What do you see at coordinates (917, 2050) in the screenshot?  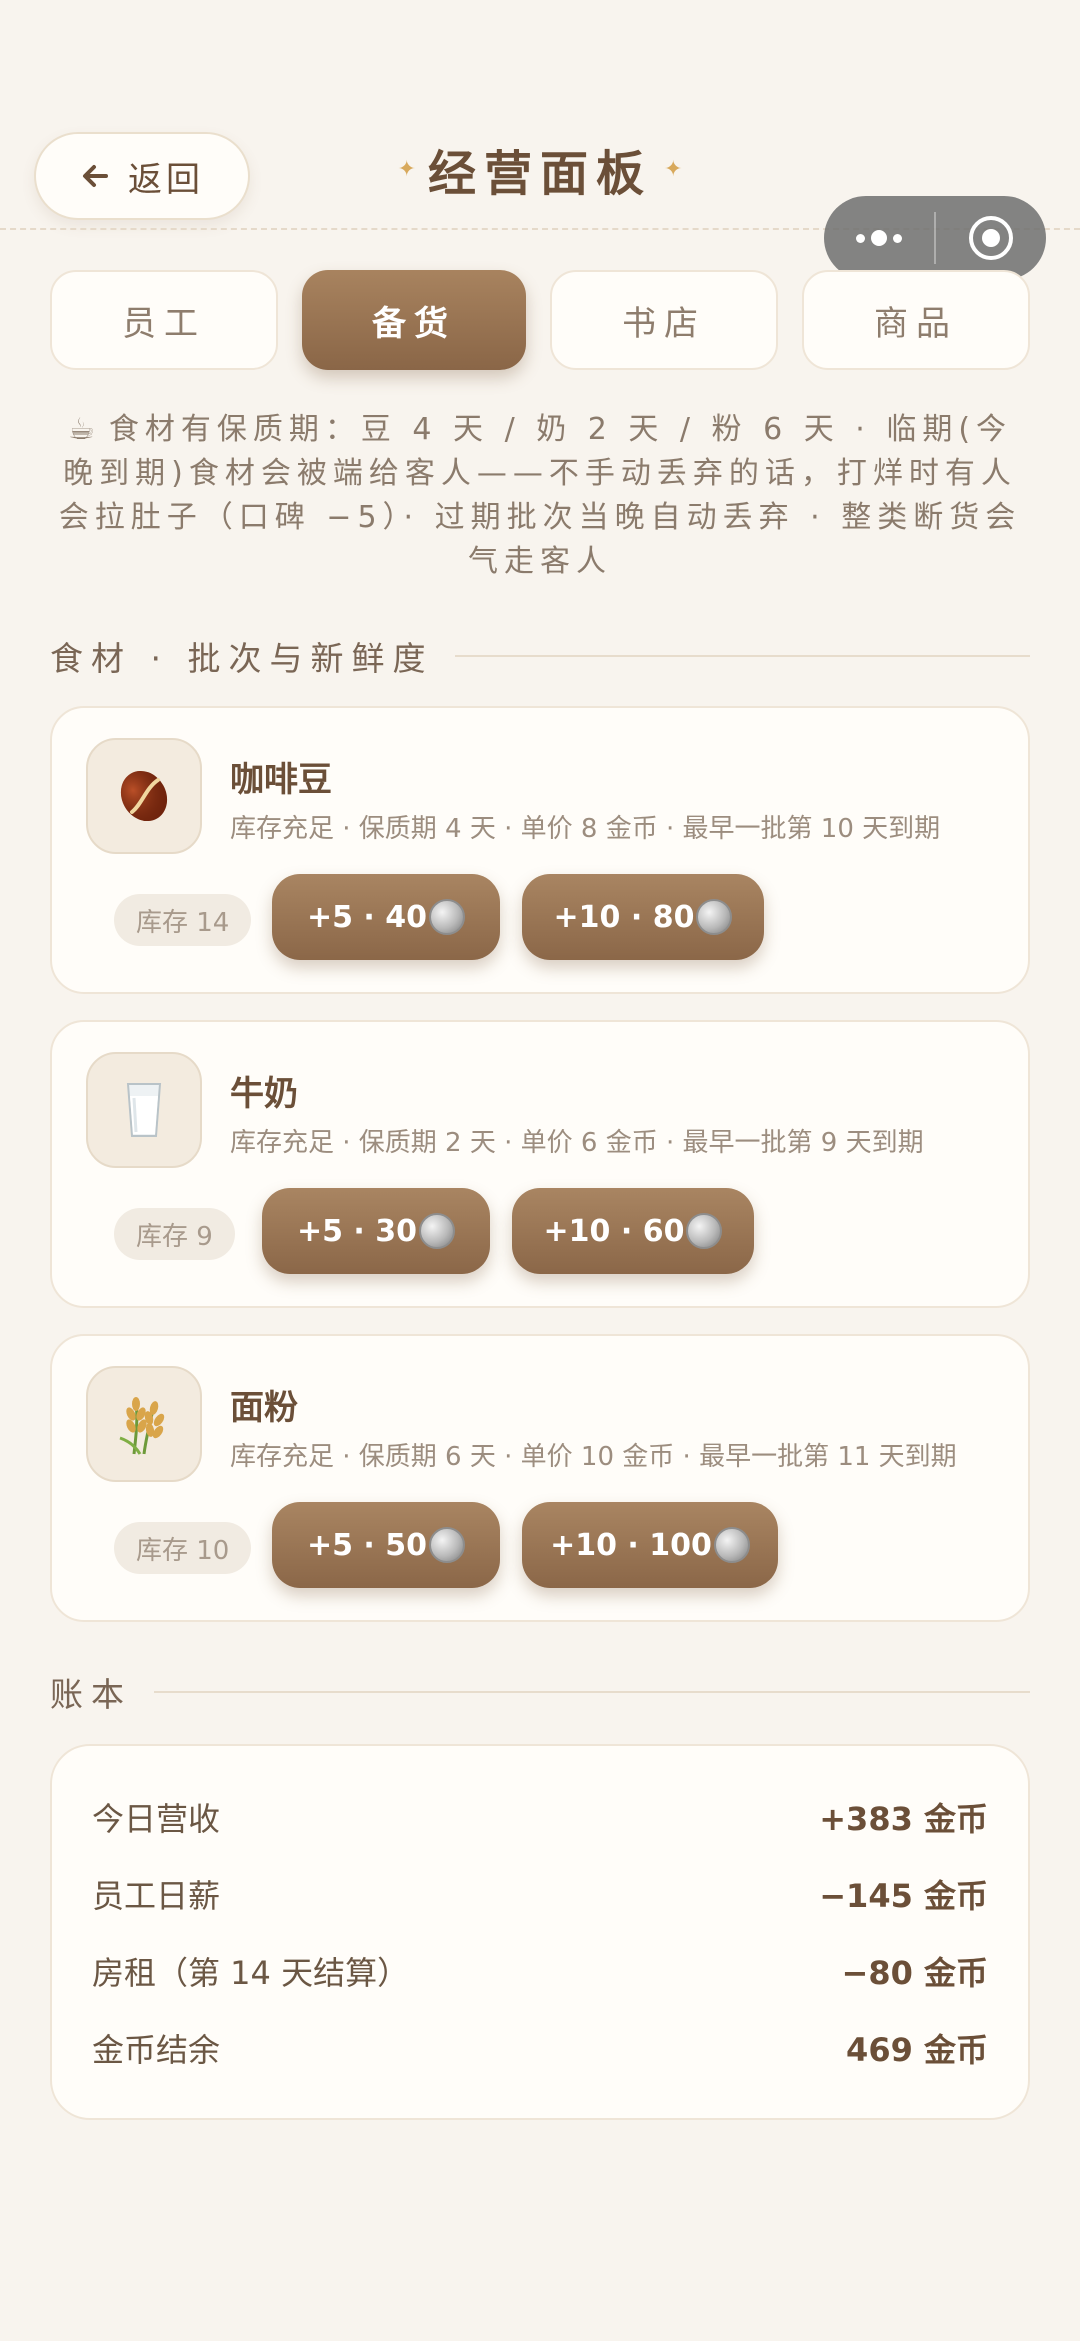 I see `ledger-value: 469 金币` at bounding box center [917, 2050].